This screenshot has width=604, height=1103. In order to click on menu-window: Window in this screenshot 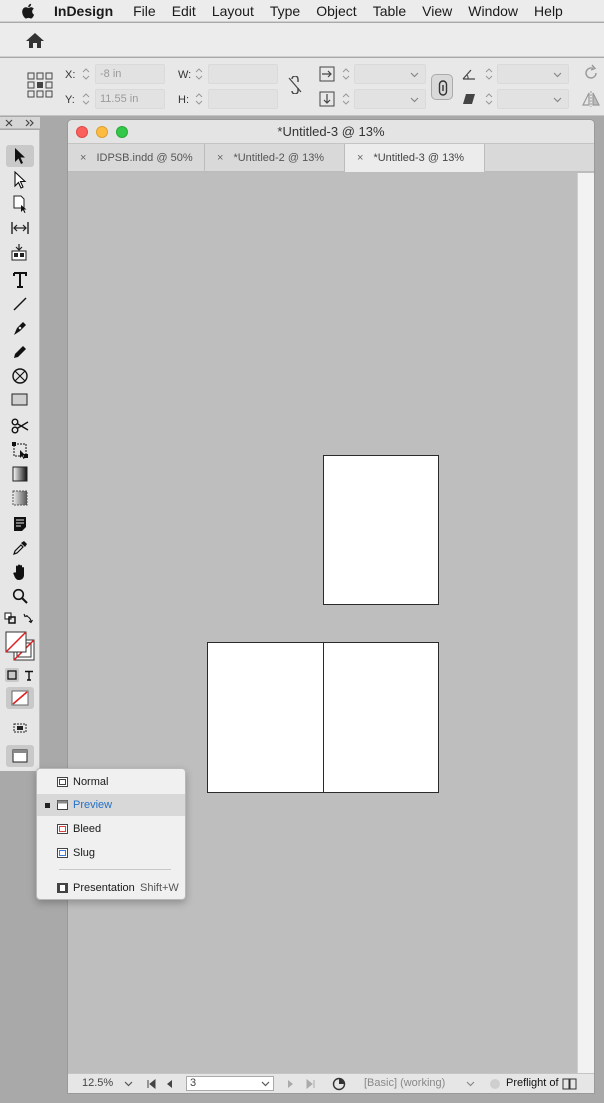, I will do `click(493, 11)`.